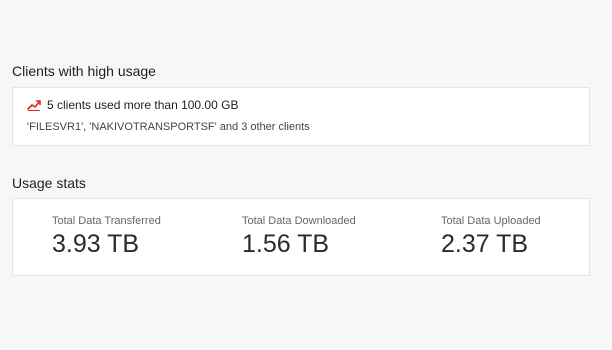  I want to click on trending-up-icon, so click(34, 105).